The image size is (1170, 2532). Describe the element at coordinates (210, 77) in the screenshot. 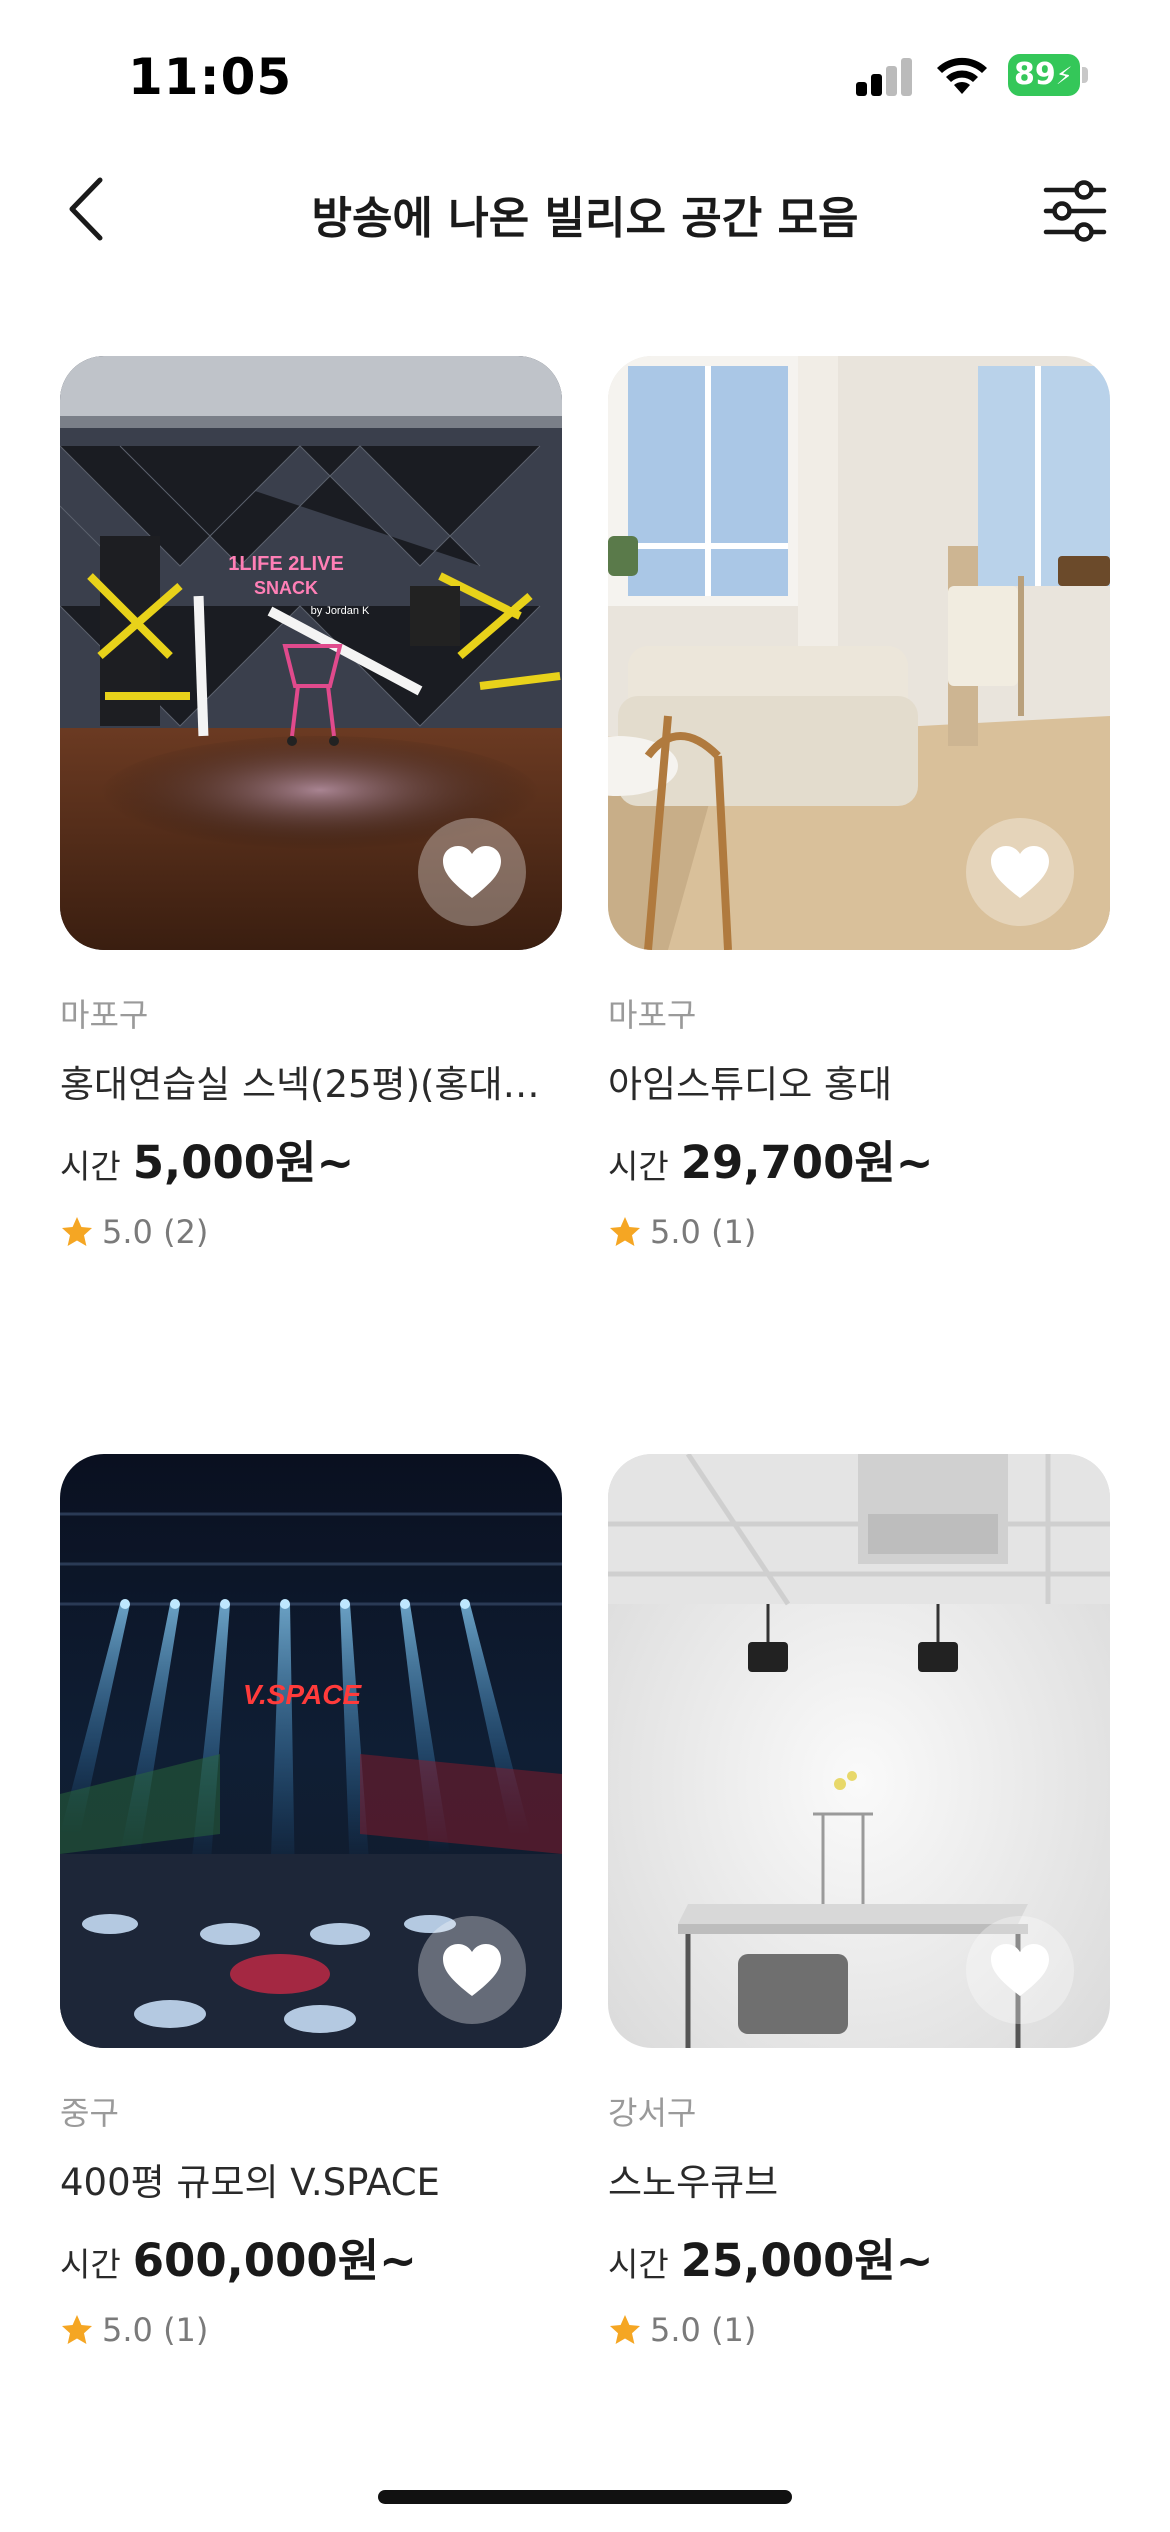

I see `status-time: 11:05` at that location.